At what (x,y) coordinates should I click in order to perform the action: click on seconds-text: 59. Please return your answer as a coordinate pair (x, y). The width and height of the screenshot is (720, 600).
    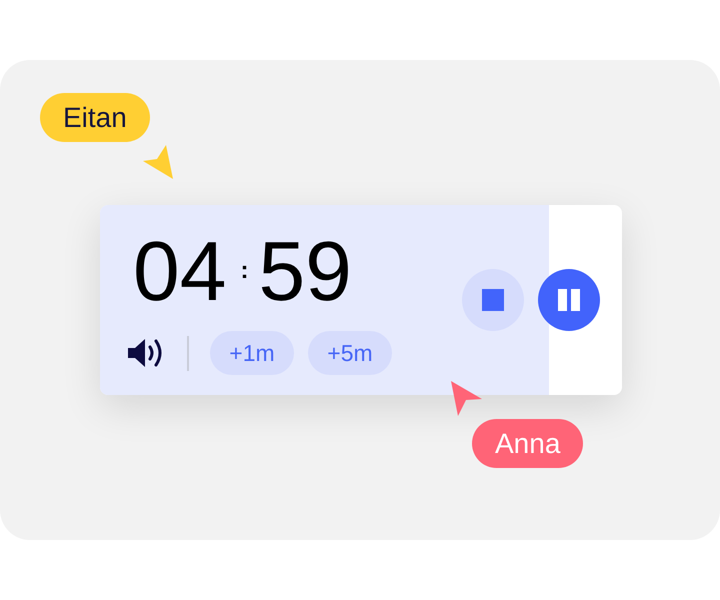
    Looking at the image, I should click on (305, 271).